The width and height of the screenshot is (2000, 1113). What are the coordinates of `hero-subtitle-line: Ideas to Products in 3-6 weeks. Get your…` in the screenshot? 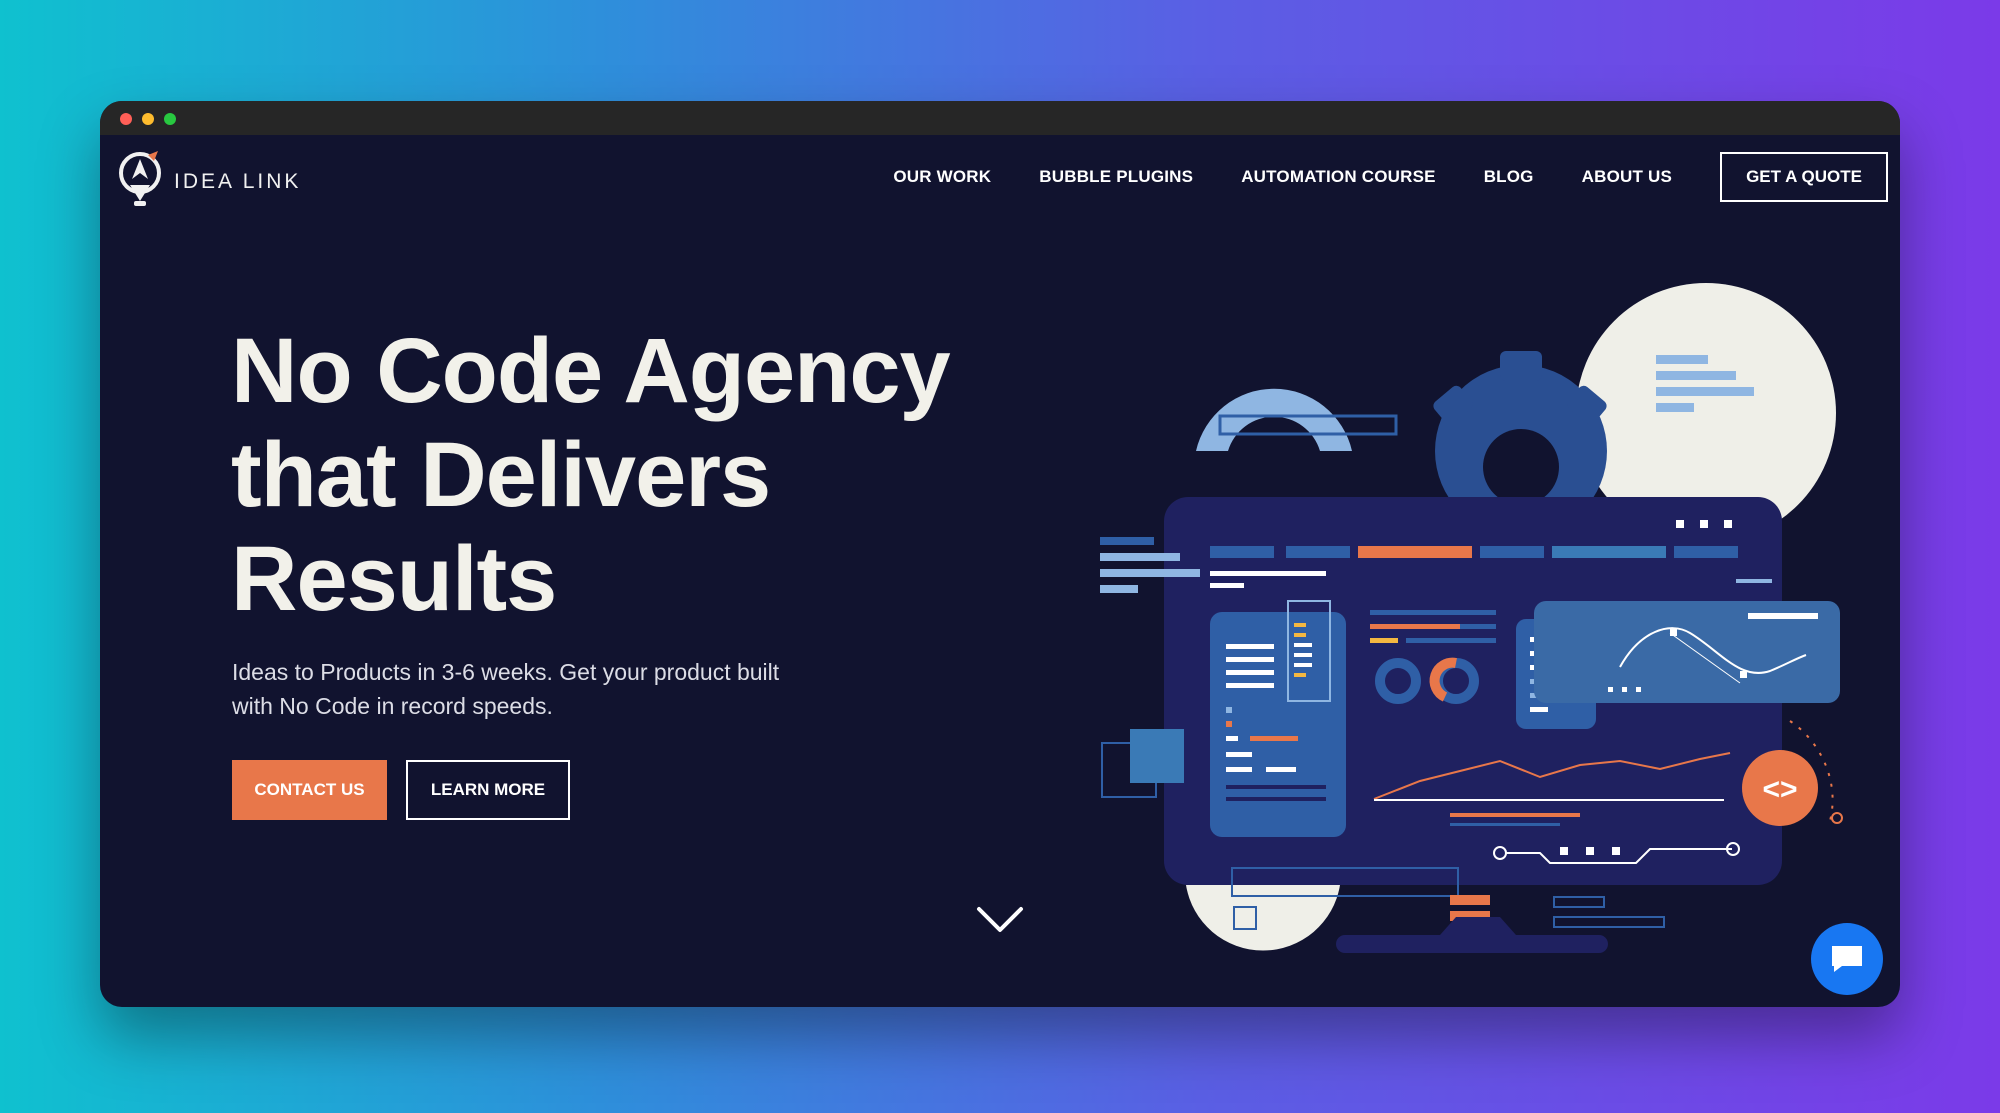 It's located at (506, 672).